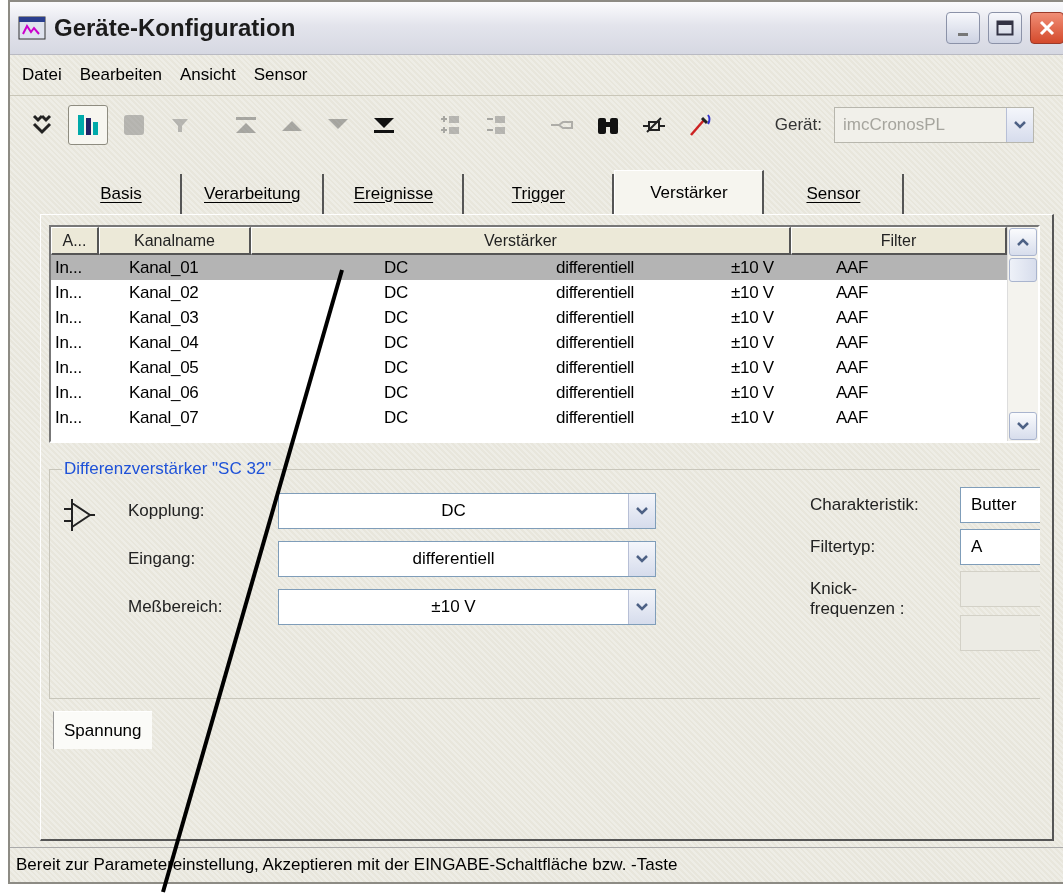 Image resolution: width=1063 pixels, height=893 pixels. I want to click on input-field: Butter, so click(1000, 505).